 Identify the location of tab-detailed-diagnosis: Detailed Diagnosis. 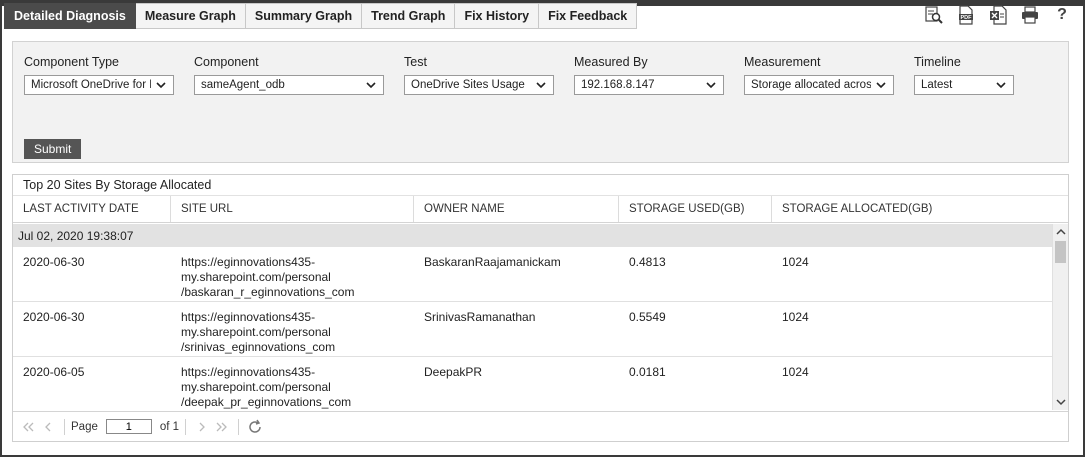
(70, 16).